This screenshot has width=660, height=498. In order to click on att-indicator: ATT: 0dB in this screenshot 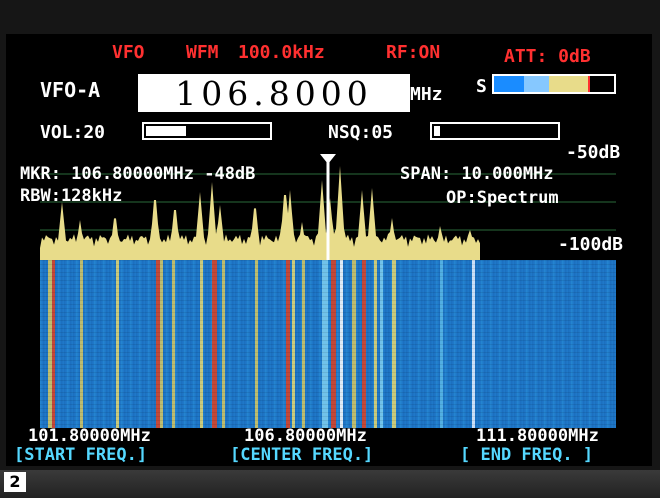, I will do `click(547, 57)`.